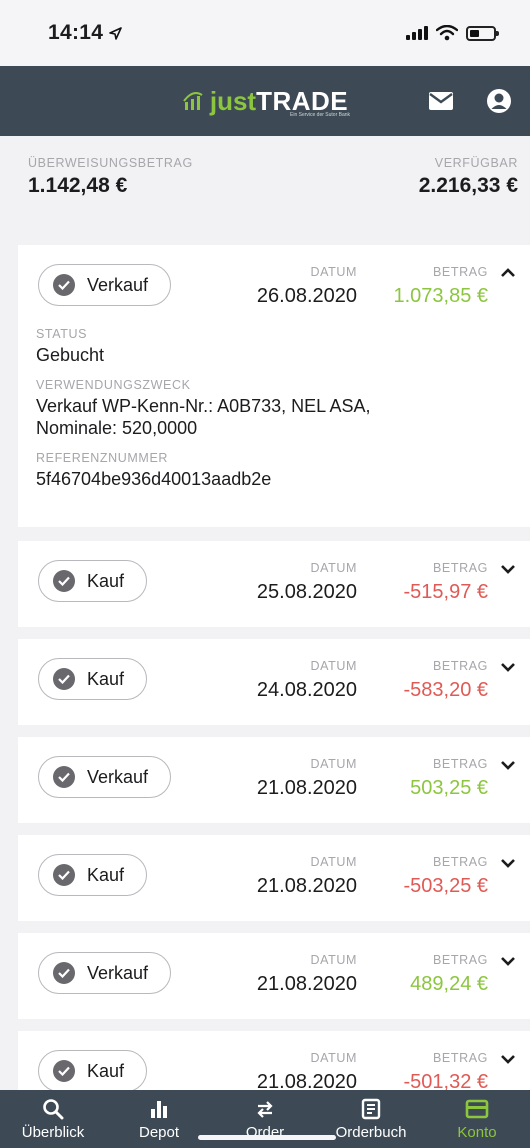  Describe the element at coordinates (193, 101) in the screenshot. I see `logo-mark-icon` at that location.